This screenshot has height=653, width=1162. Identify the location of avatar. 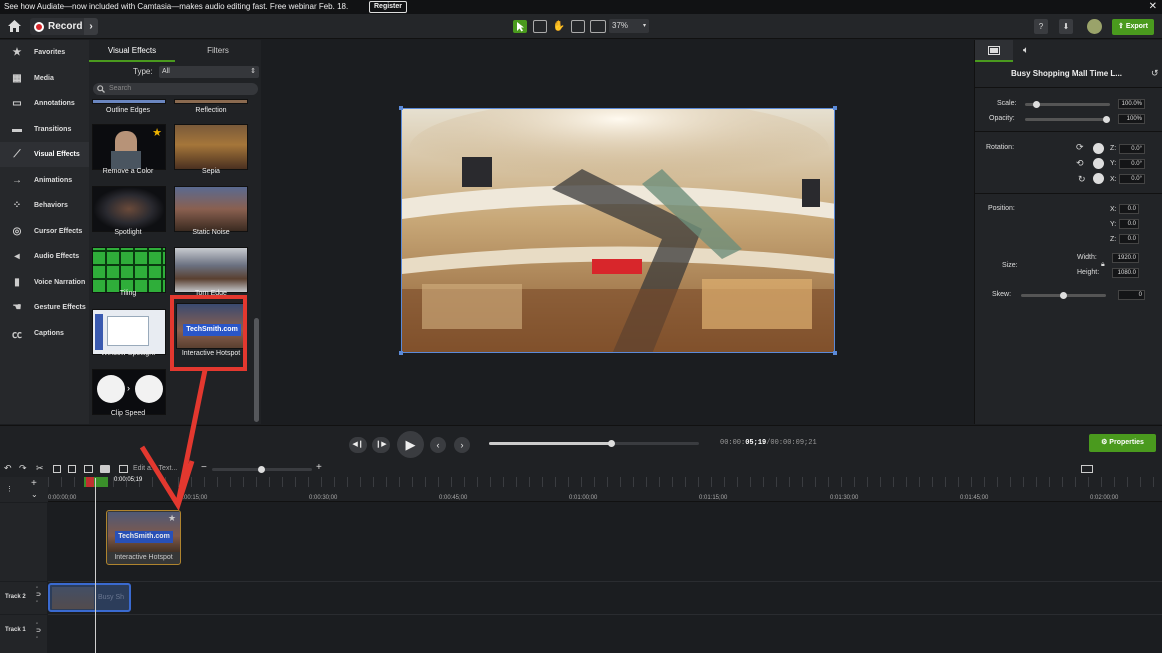
(1094, 26).